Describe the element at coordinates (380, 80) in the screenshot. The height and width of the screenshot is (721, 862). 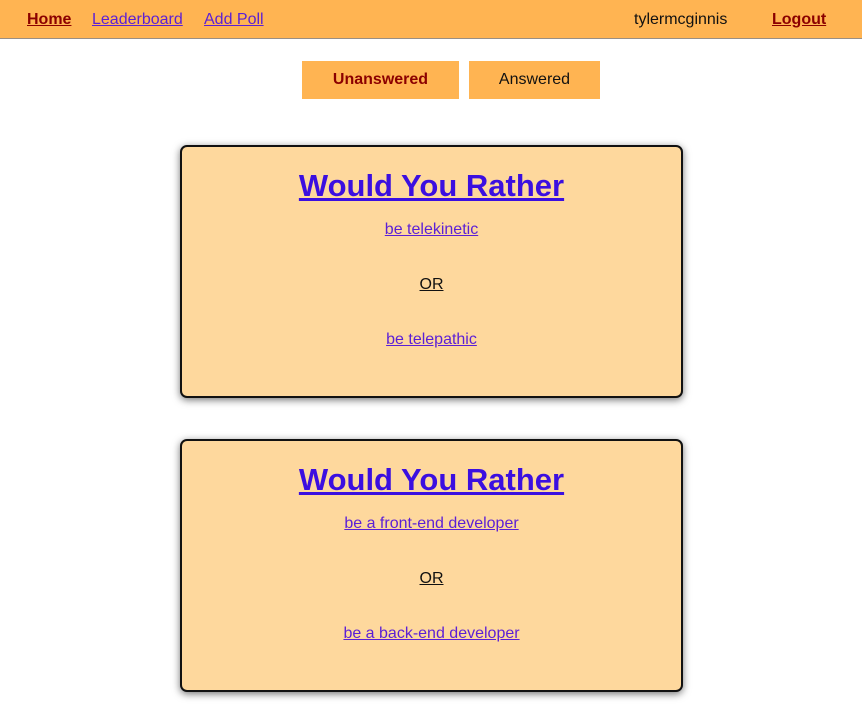
I see `tab-unanswered: Unanswered` at that location.